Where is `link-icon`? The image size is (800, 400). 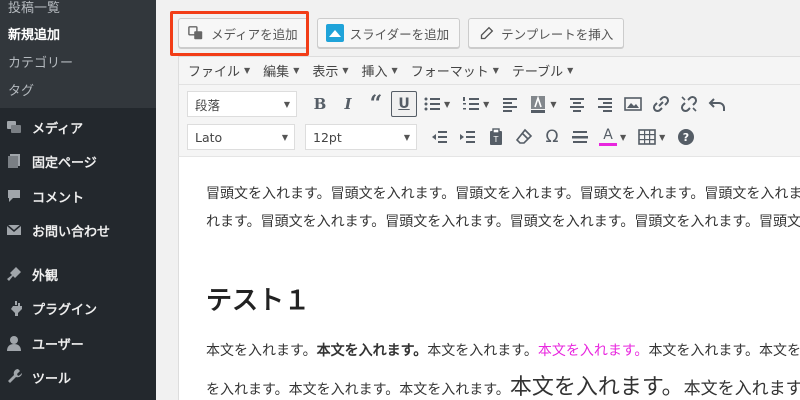
link-icon is located at coordinates (661, 104).